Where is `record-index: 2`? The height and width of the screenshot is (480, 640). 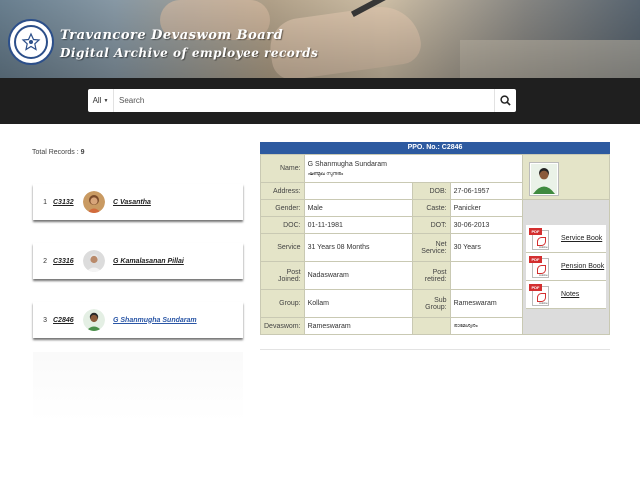 record-index: 2 is located at coordinates (45, 261).